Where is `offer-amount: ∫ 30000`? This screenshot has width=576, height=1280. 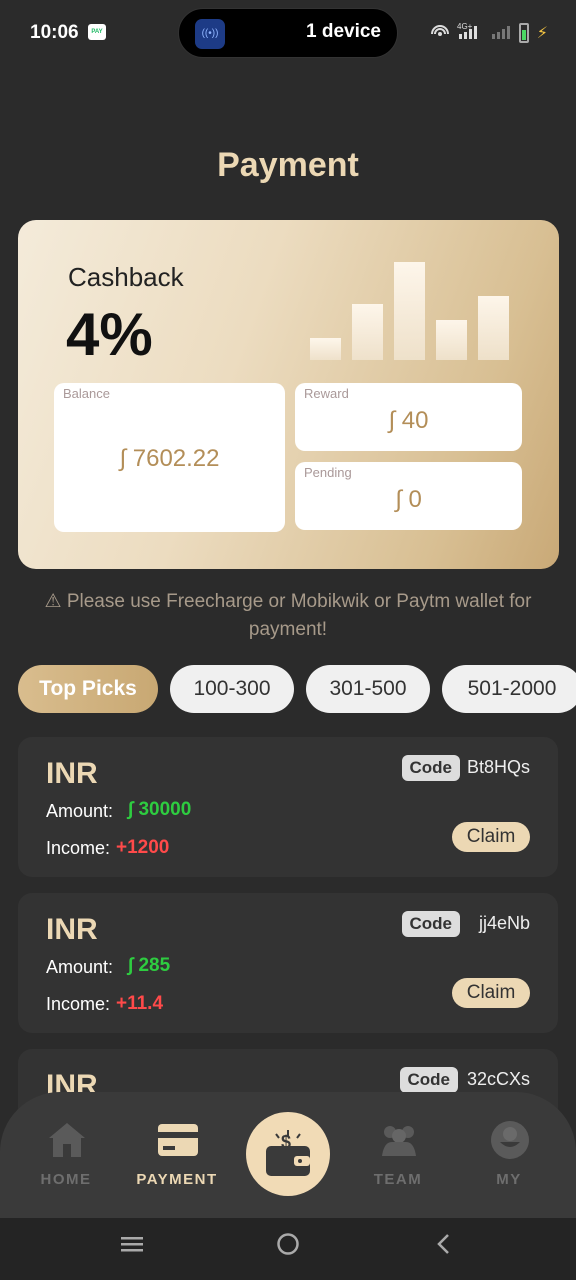 offer-amount: ∫ 30000 is located at coordinates (160, 809).